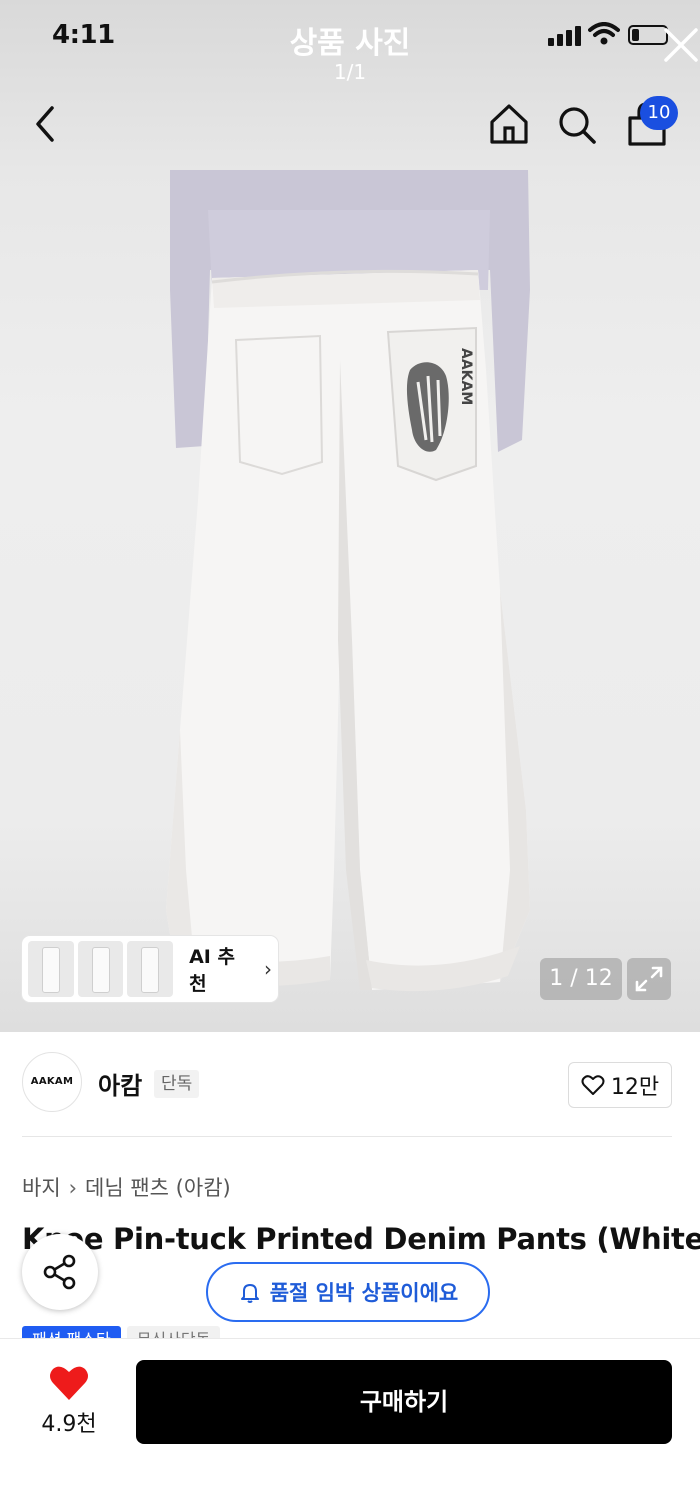 The height and width of the screenshot is (1500, 700). I want to click on share-button, so click(60, 1272).